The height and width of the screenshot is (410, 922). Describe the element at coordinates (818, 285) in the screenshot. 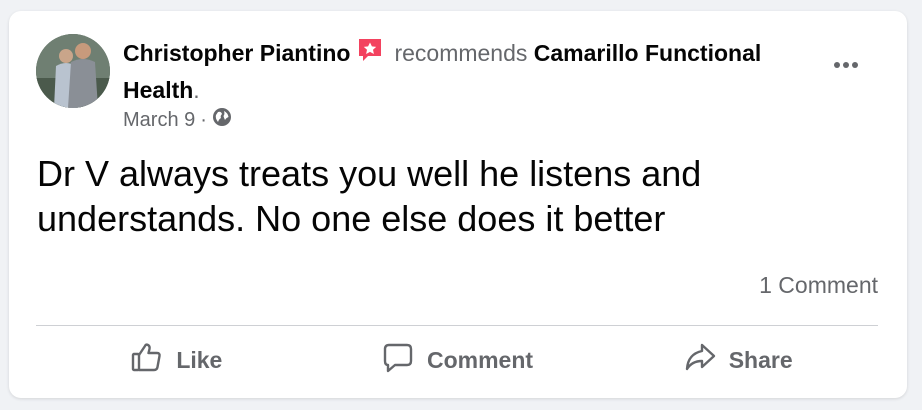

I see `comments-count-link: 1 Comment` at that location.